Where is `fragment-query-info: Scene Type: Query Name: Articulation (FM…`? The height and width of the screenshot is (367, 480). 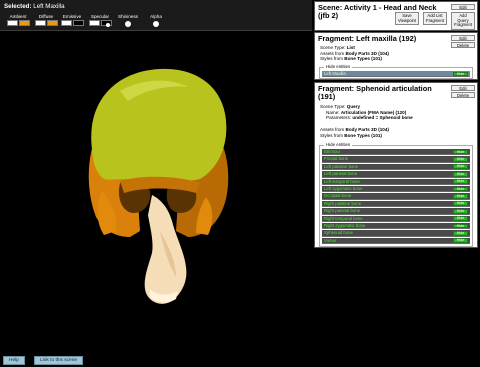 fragment-query-info: Scene Type: Query Name: Articulation (FM… is located at coordinates (366, 112).